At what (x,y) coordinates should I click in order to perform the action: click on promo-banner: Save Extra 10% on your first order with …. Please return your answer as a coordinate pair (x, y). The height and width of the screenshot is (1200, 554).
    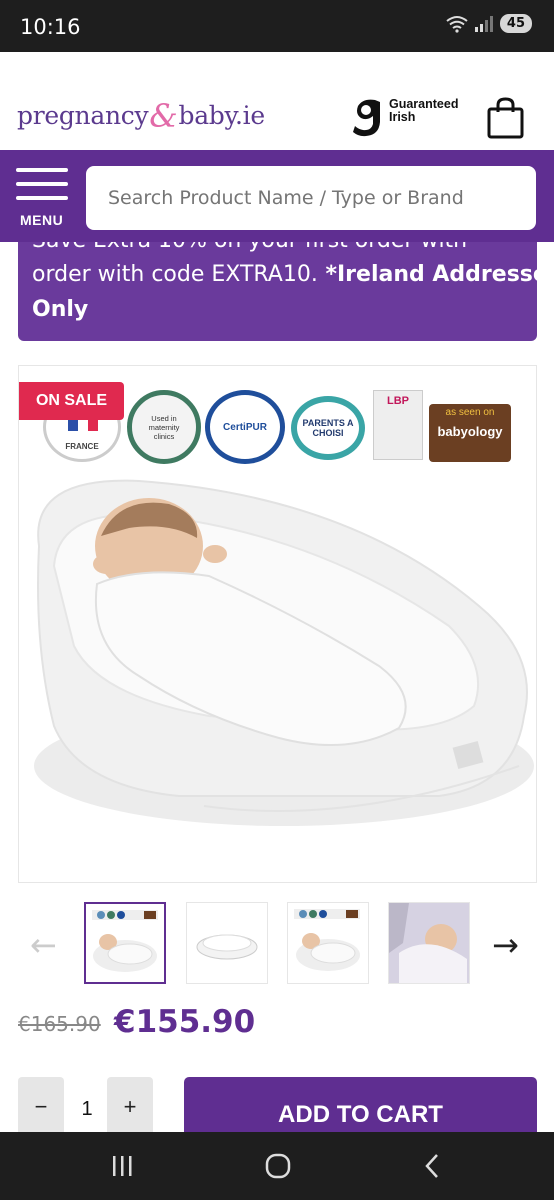
    Looking at the image, I should click on (277, 291).